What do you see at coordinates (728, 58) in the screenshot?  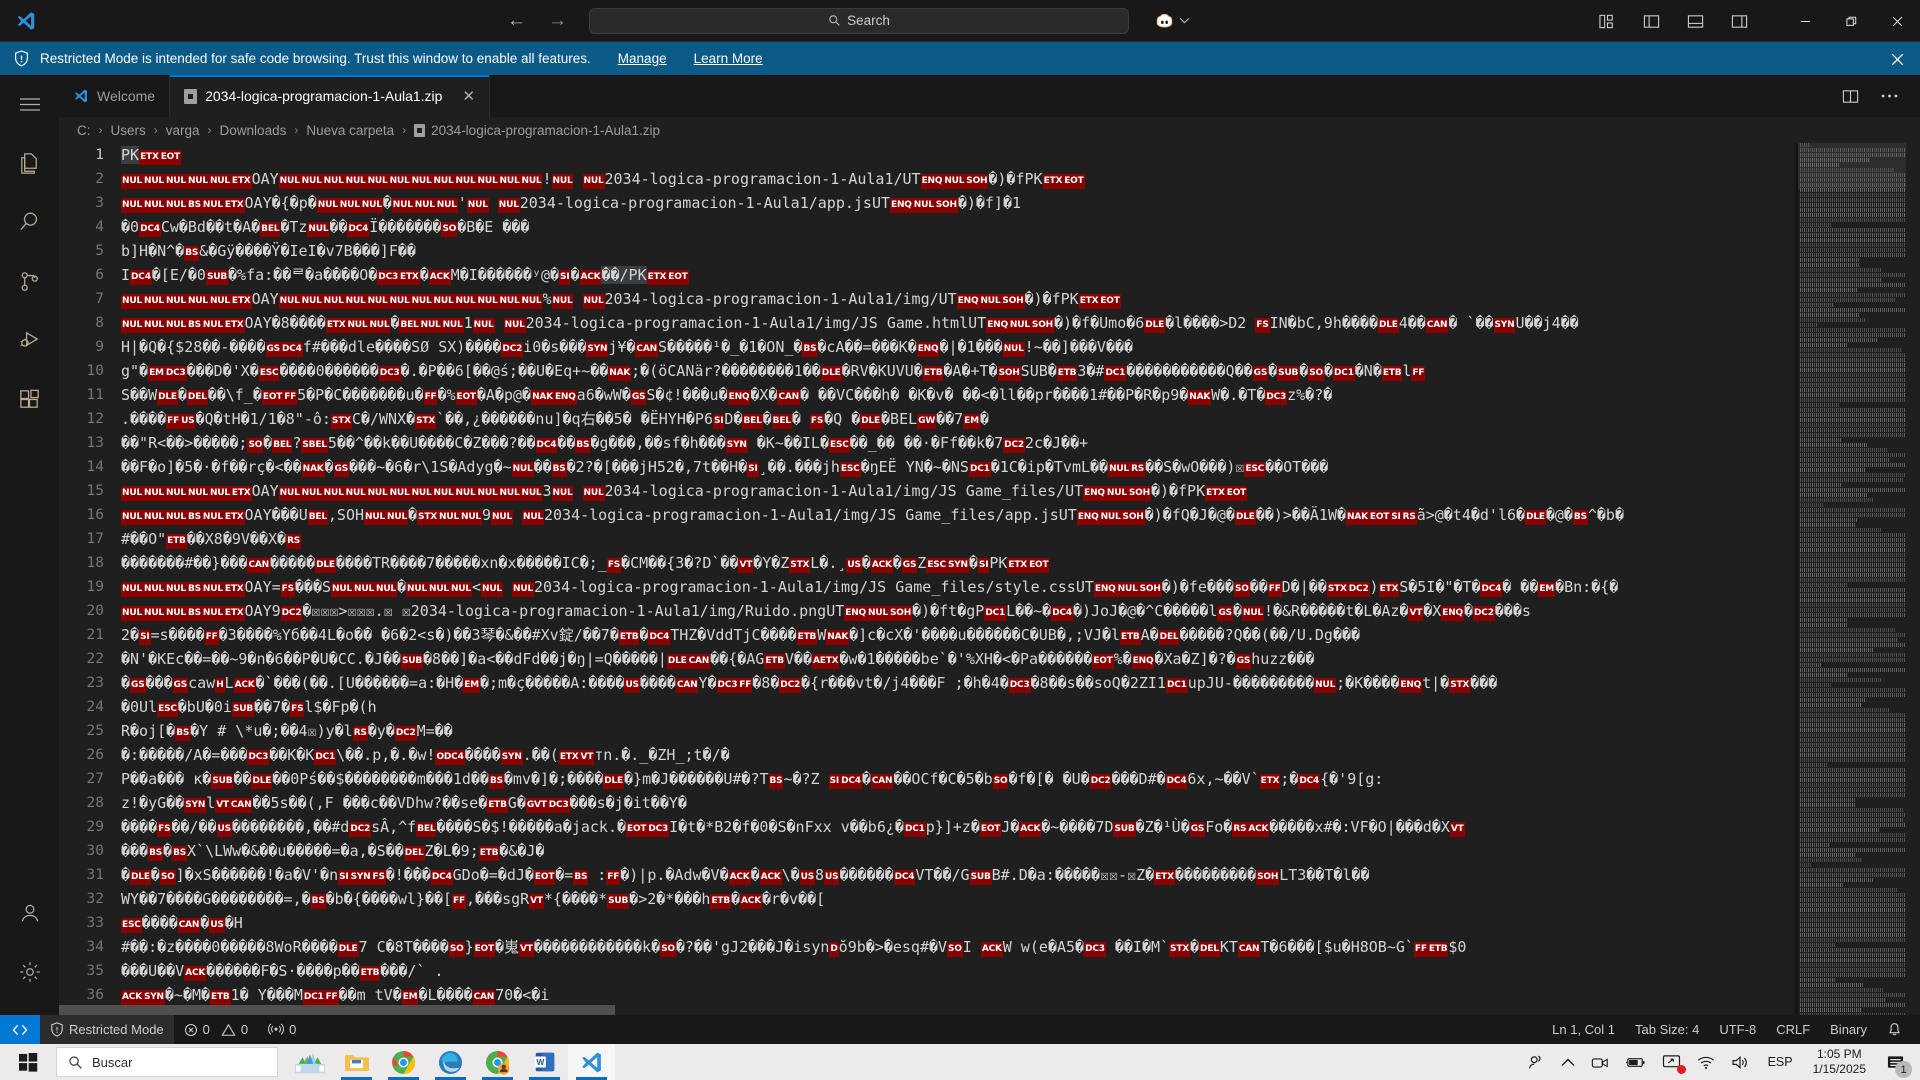 I see `banner-learn-more-link: Learn More` at bounding box center [728, 58].